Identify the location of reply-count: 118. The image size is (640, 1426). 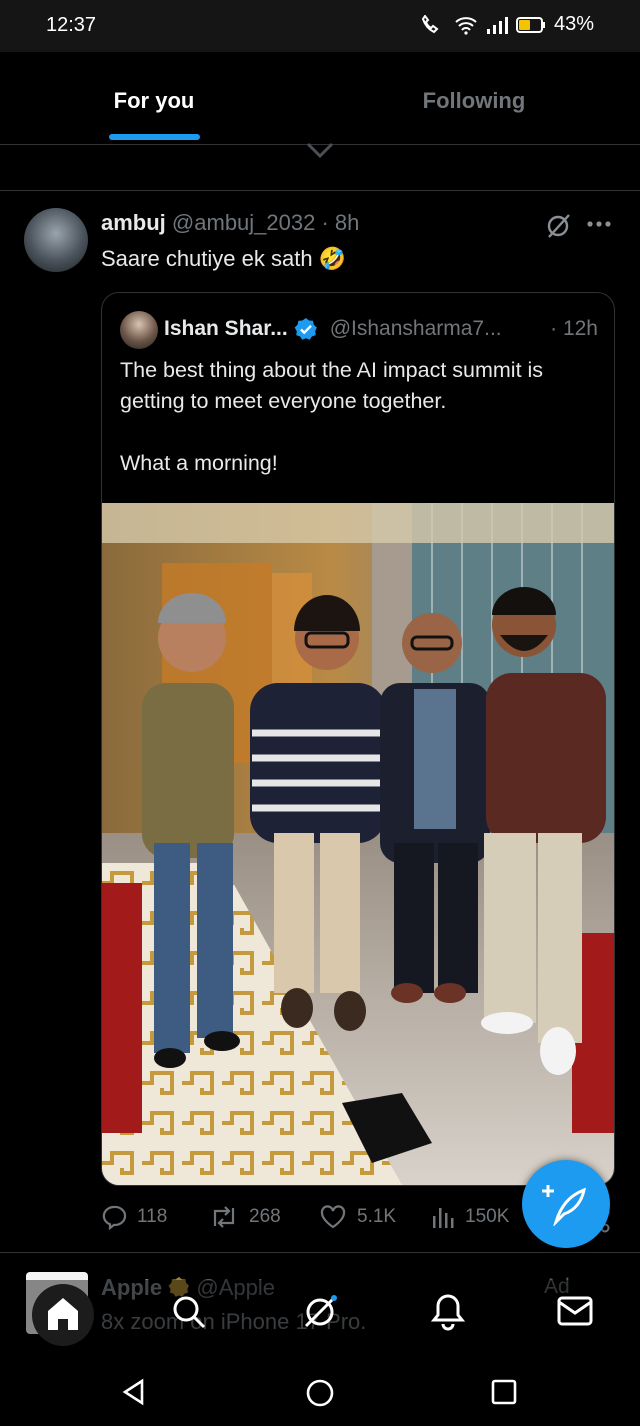
(152, 1216).